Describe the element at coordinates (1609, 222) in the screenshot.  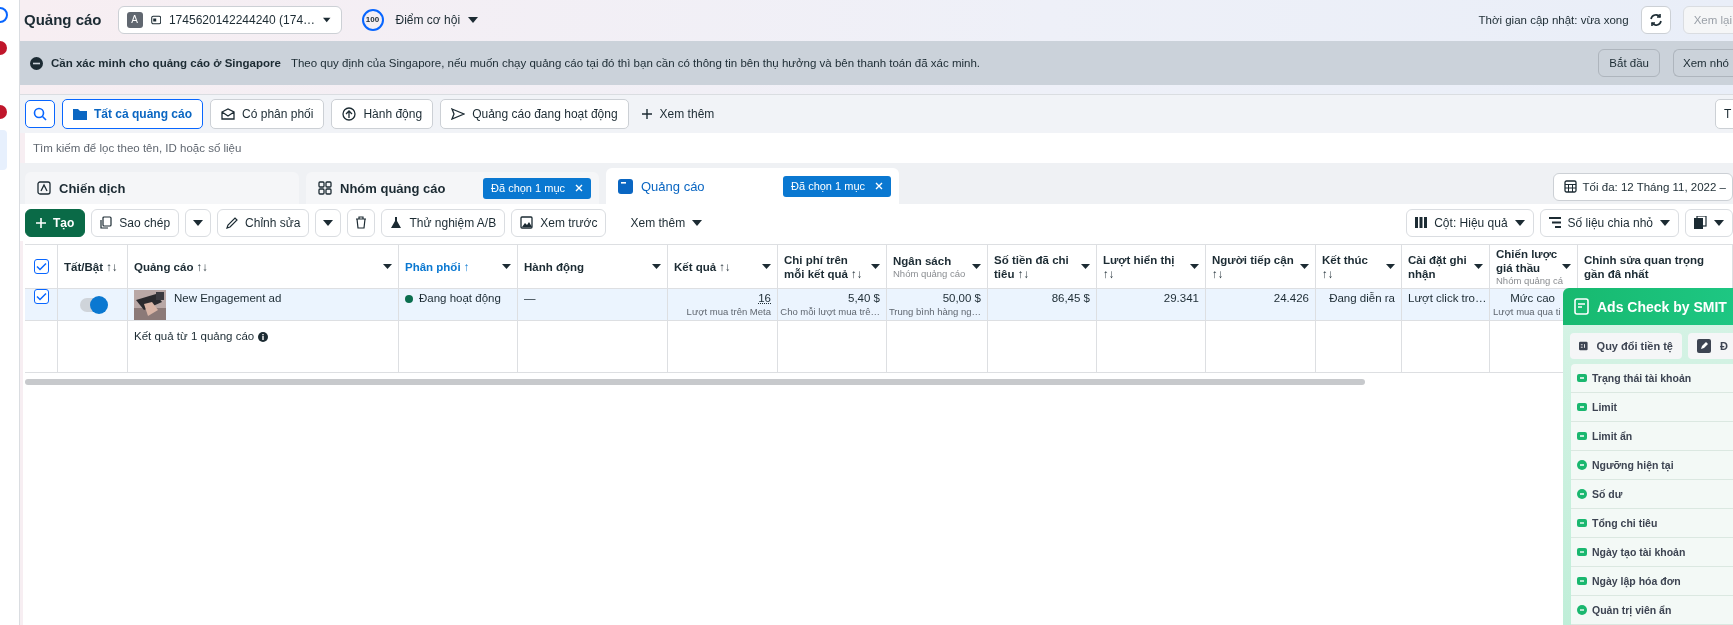
I see `toolbar-dropdown: Số liệu chia nhỏ` at that location.